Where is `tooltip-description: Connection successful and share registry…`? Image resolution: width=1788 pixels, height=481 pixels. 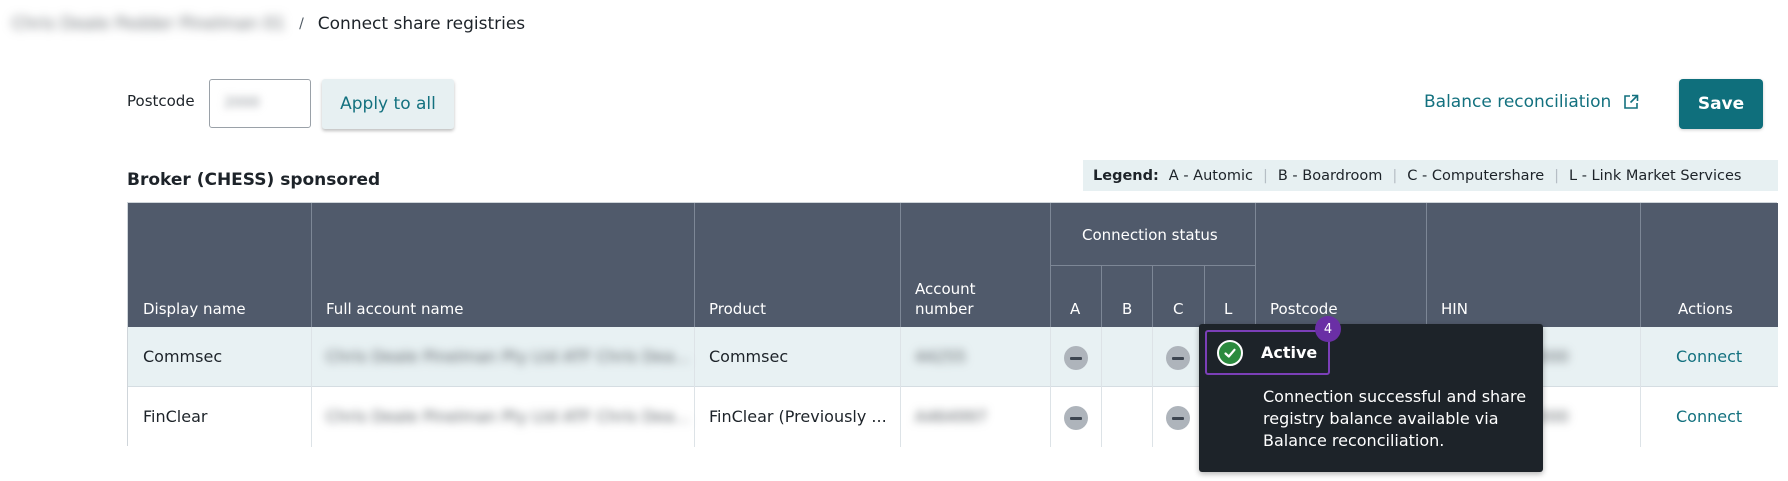
tooltip-description: Connection successful and share registry… is located at coordinates (1395, 418).